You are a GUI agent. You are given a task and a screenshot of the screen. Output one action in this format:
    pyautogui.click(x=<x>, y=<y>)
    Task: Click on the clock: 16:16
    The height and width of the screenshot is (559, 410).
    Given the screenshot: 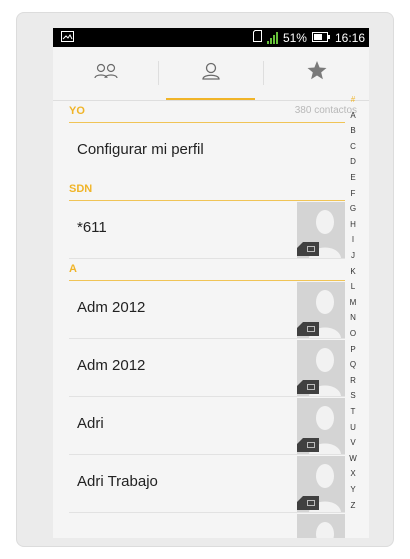 What is the action you would take?
    pyautogui.click(x=349, y=37)
    